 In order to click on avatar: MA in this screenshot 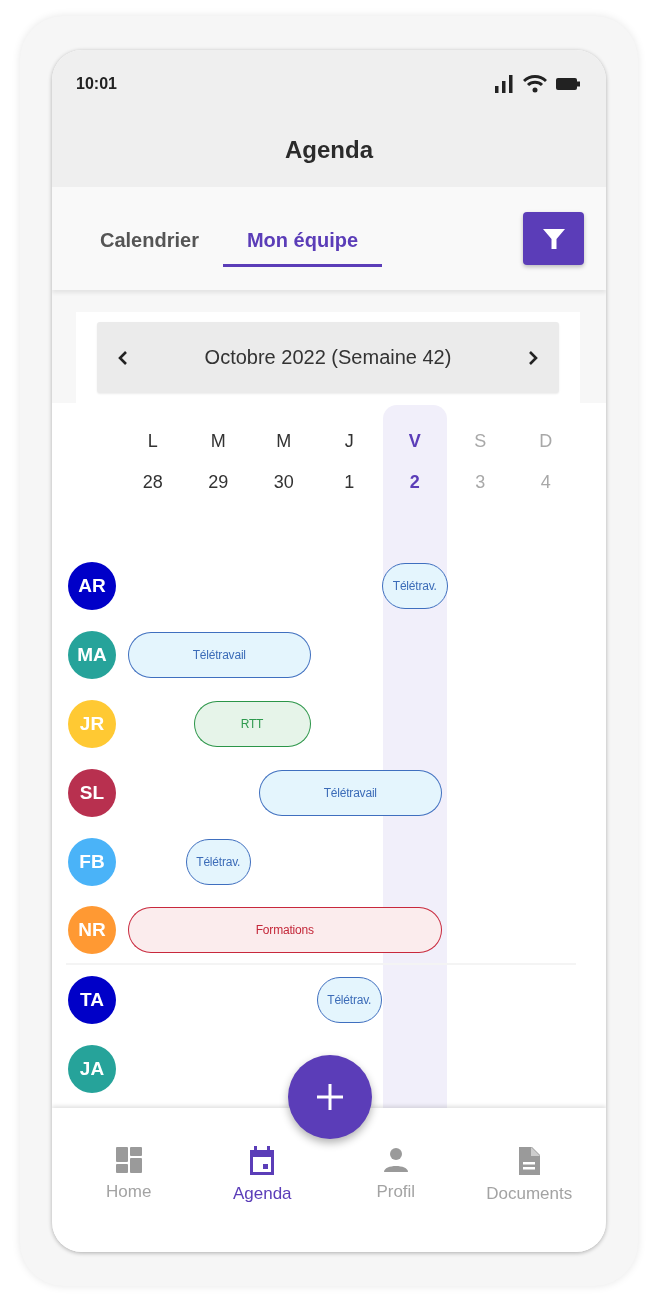, I will do `click(92, 654)`.